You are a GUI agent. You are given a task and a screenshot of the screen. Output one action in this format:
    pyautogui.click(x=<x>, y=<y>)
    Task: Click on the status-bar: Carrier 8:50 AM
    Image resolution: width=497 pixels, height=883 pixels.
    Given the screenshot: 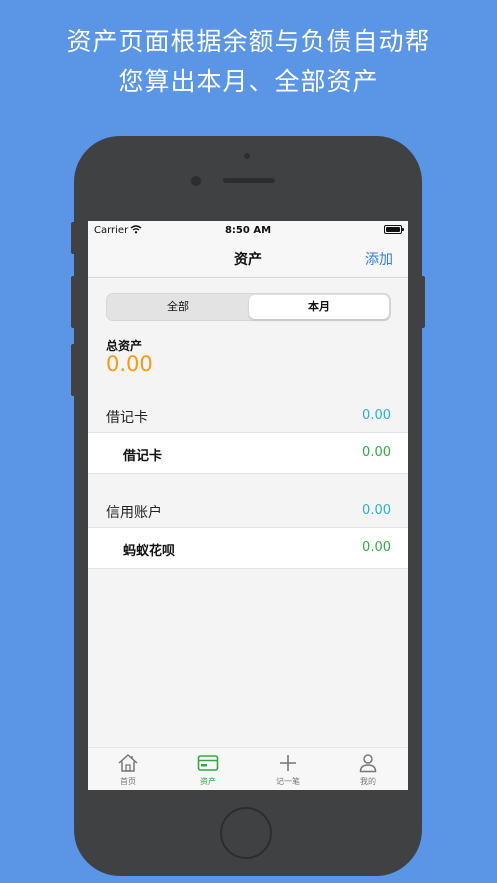 What is the action you would take?
    pyautogui.click(x=248, y=231)
    